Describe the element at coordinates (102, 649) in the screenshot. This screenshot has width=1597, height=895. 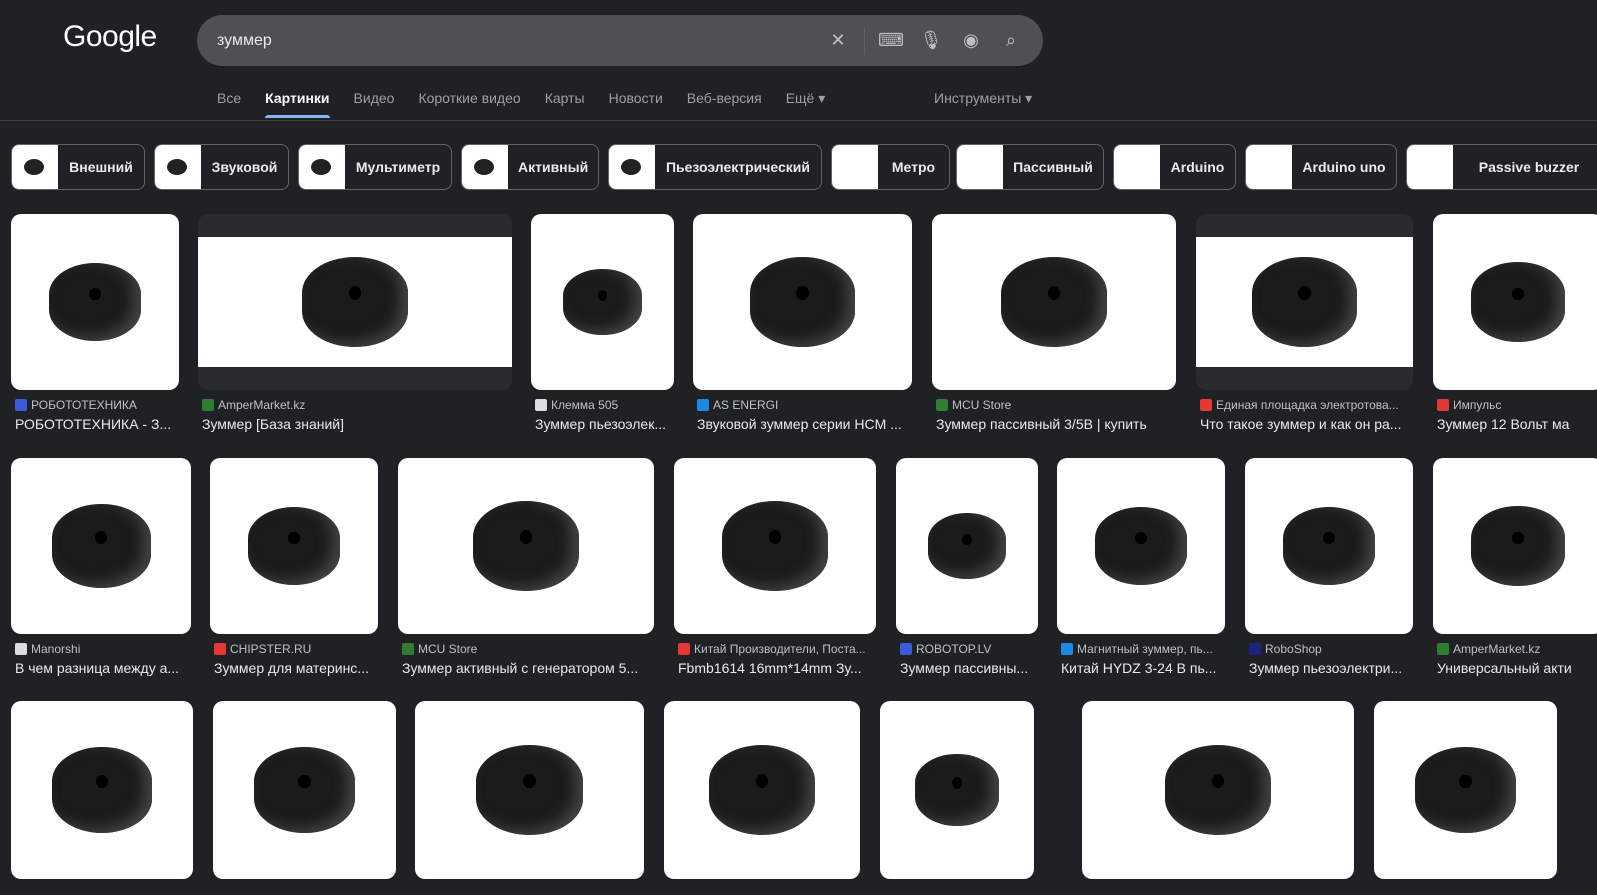
I see `result-source: Manorshi` at that location.